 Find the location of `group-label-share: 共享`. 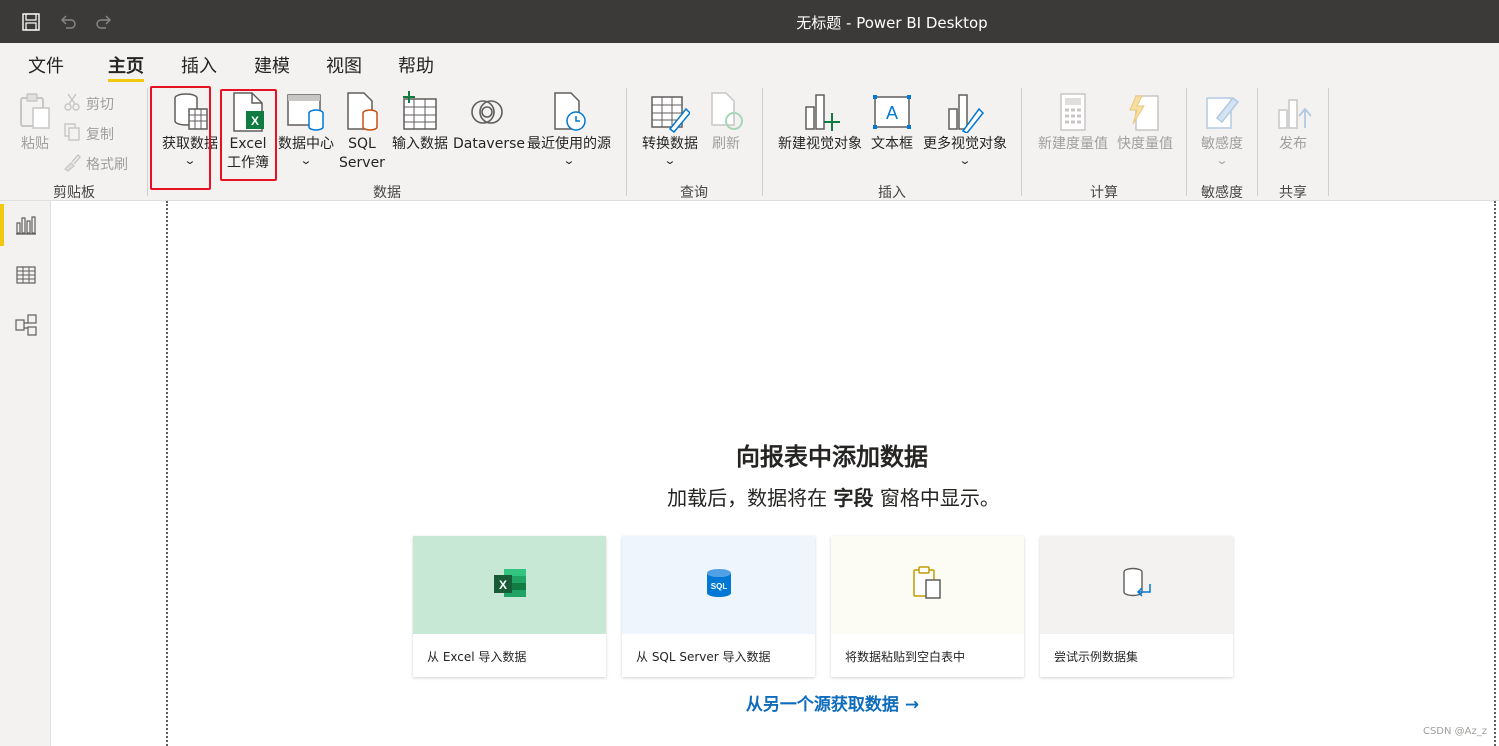

group-label-share: 共享 is located at coordinates (1293, 193).